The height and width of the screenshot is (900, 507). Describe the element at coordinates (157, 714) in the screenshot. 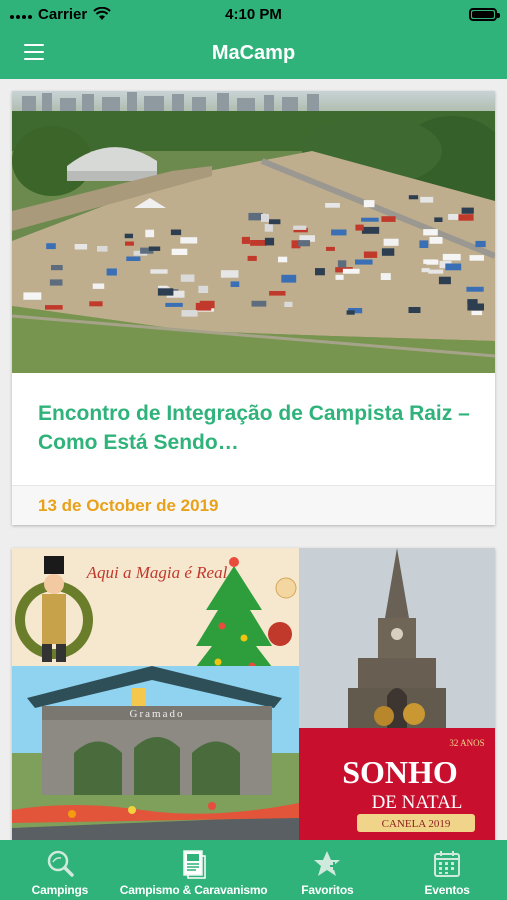

I see `gramado-gate-text: Gramado` at that location.